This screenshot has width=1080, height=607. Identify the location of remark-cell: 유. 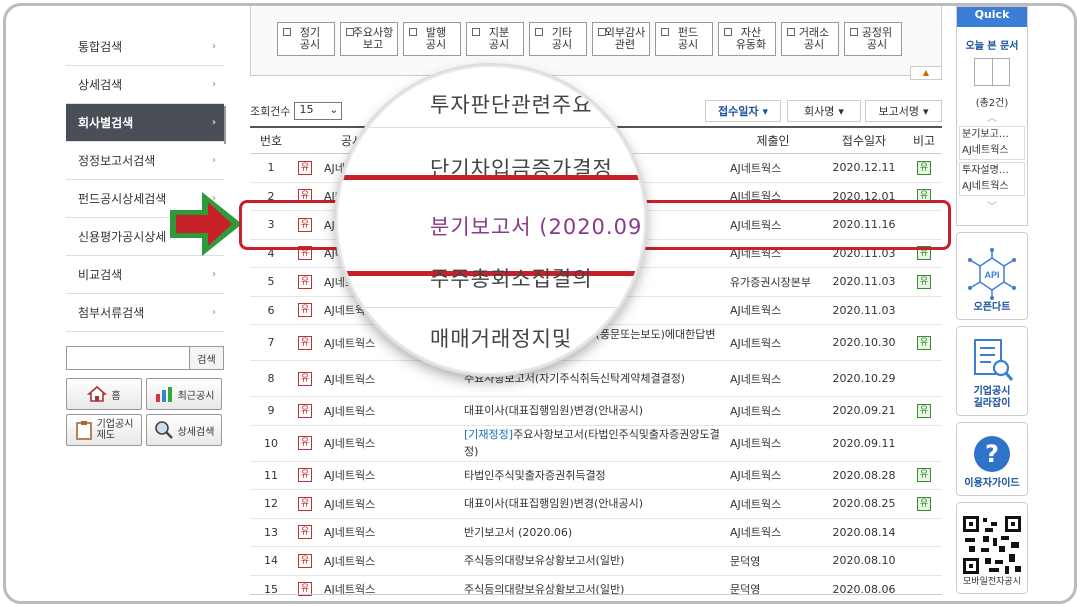
(924, 282).